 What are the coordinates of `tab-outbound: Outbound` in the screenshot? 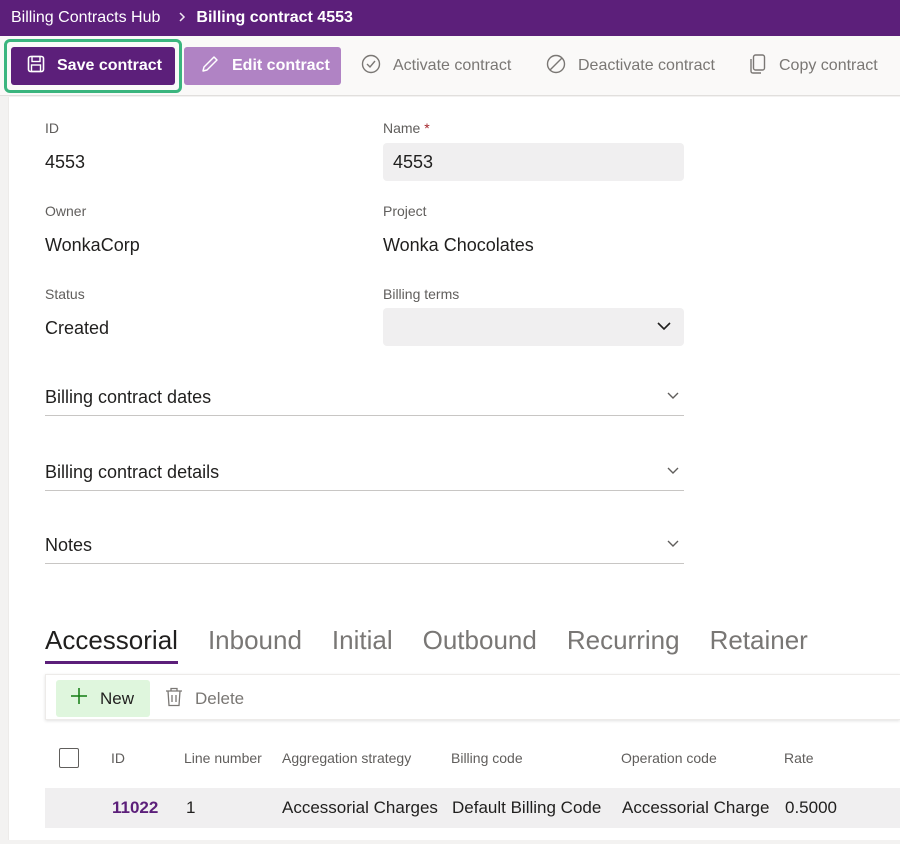 It's located at (480, 643).